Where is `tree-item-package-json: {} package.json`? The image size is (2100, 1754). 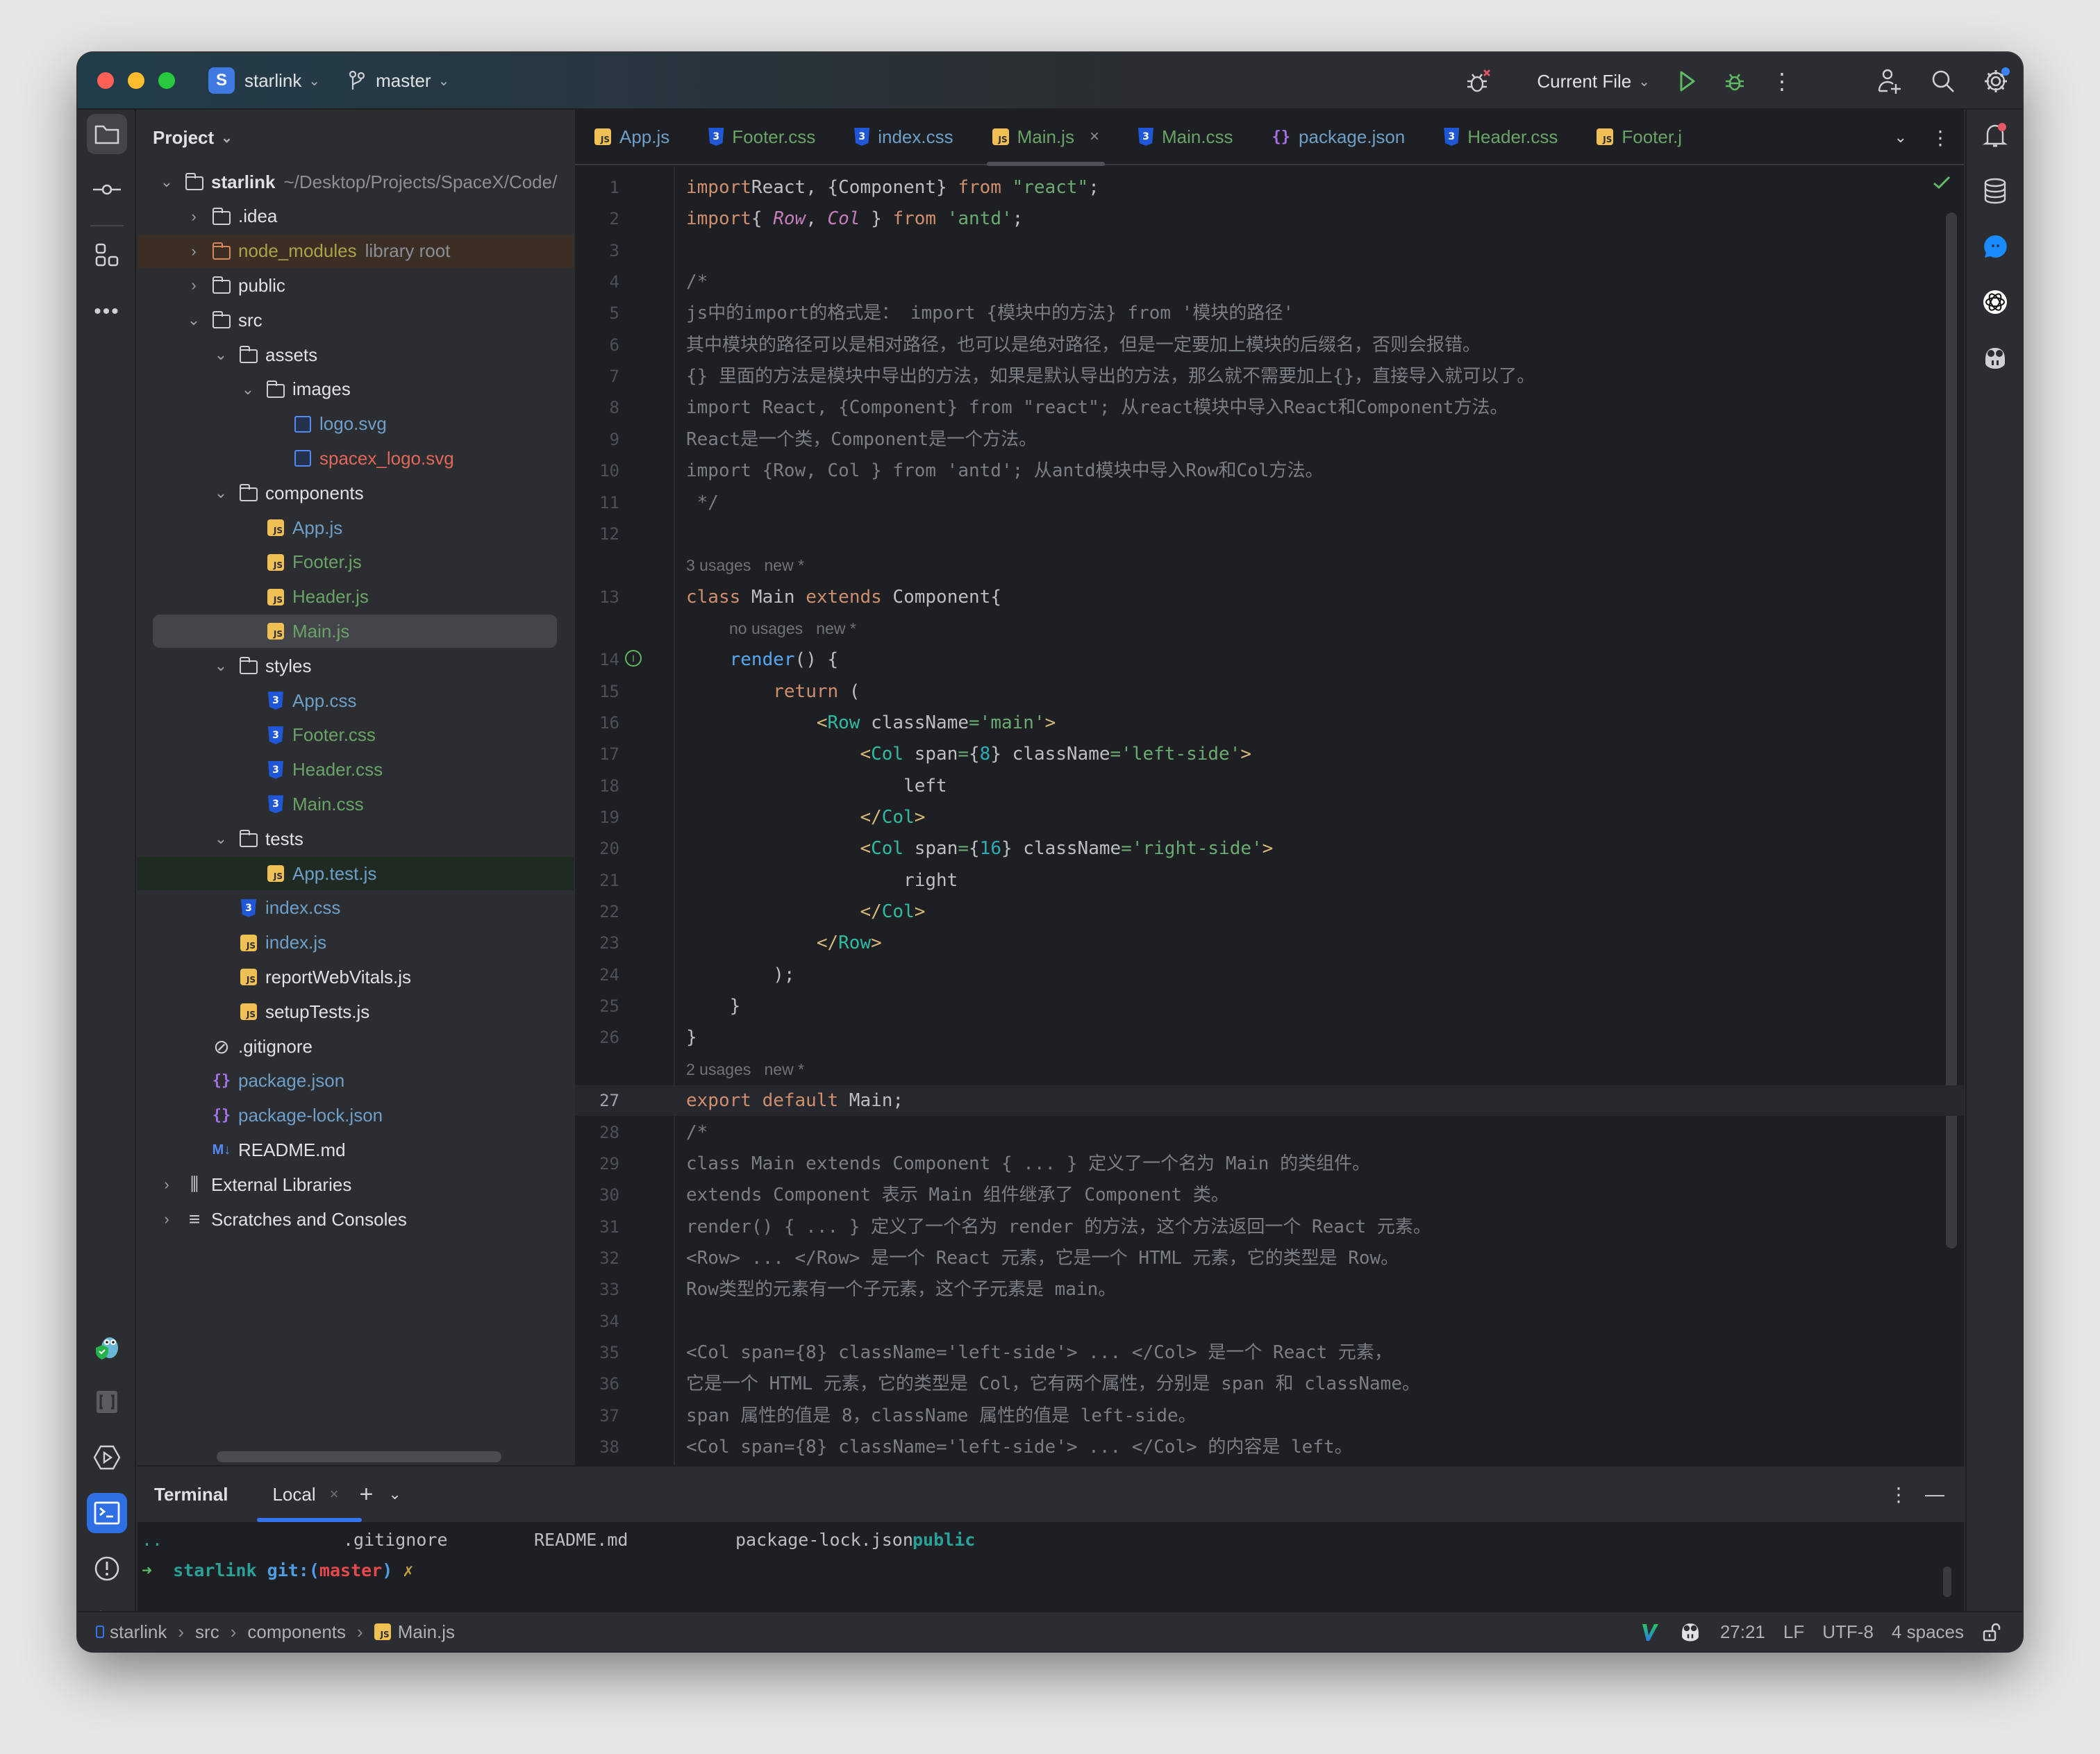 tree-item-package-json: {} package.json is located at coordinates (356, 1081).